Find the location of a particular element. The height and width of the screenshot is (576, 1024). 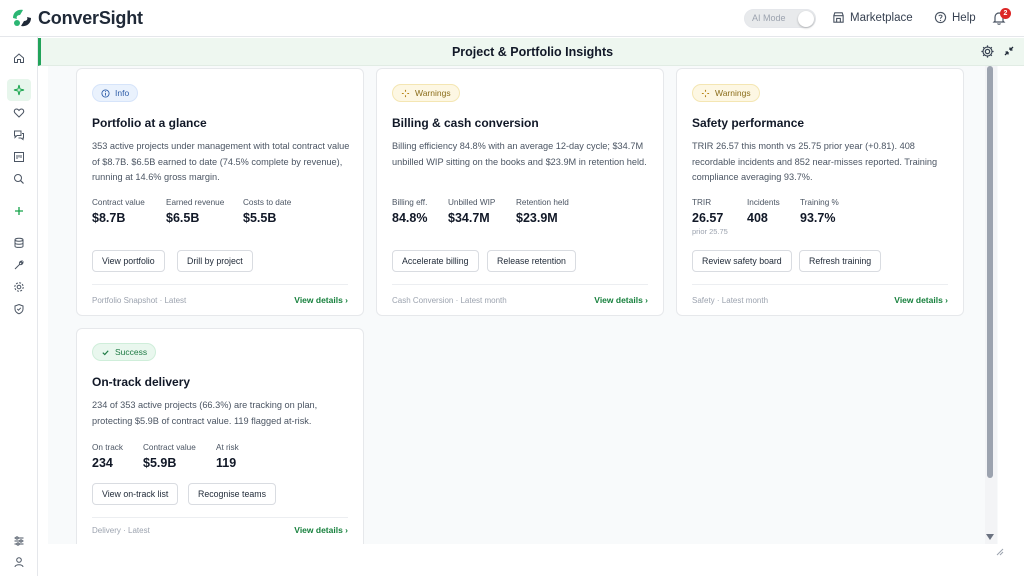

scroll-down-arrow-icon is located at coordinates (990, 537).